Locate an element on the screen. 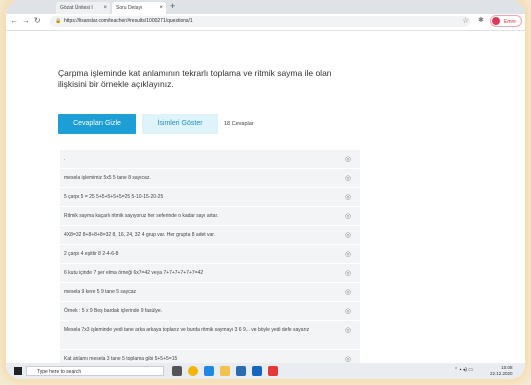 The width and height of the screenshot is (531, 385). hide-answers-button: Cevapları Gizle is located at coordinates (97, 124).